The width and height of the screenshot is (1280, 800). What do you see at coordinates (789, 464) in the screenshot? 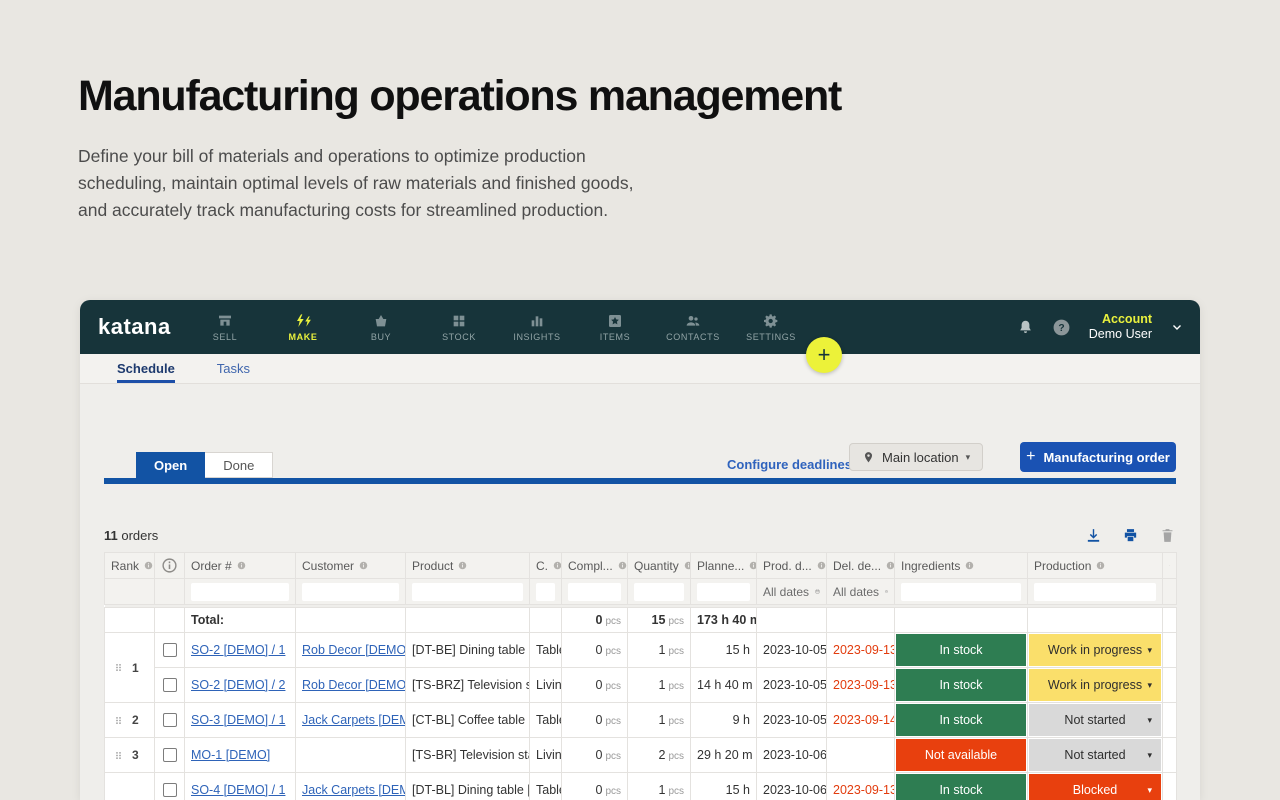
I see `configure-deadlines-link: Configure deadlines` at bounding box center [789, 464].